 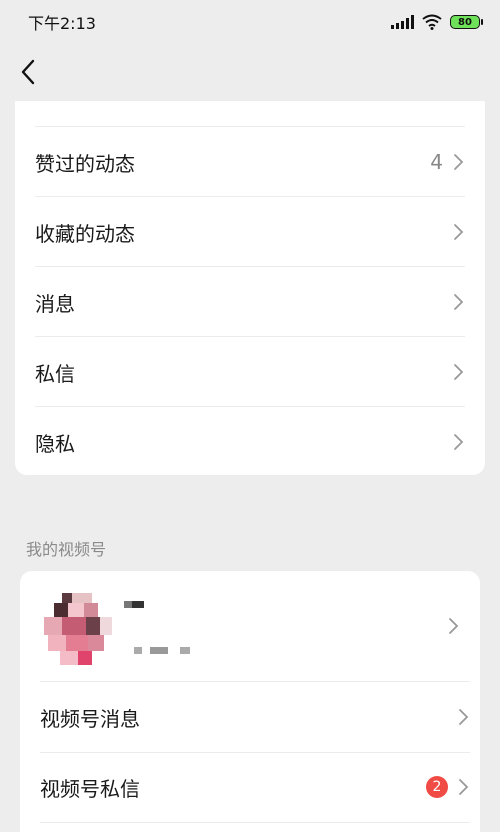 What do you see at coordinates (436, 162) in the screenshot?
I see `liked-count: 4` at bounding box center [436, 162].